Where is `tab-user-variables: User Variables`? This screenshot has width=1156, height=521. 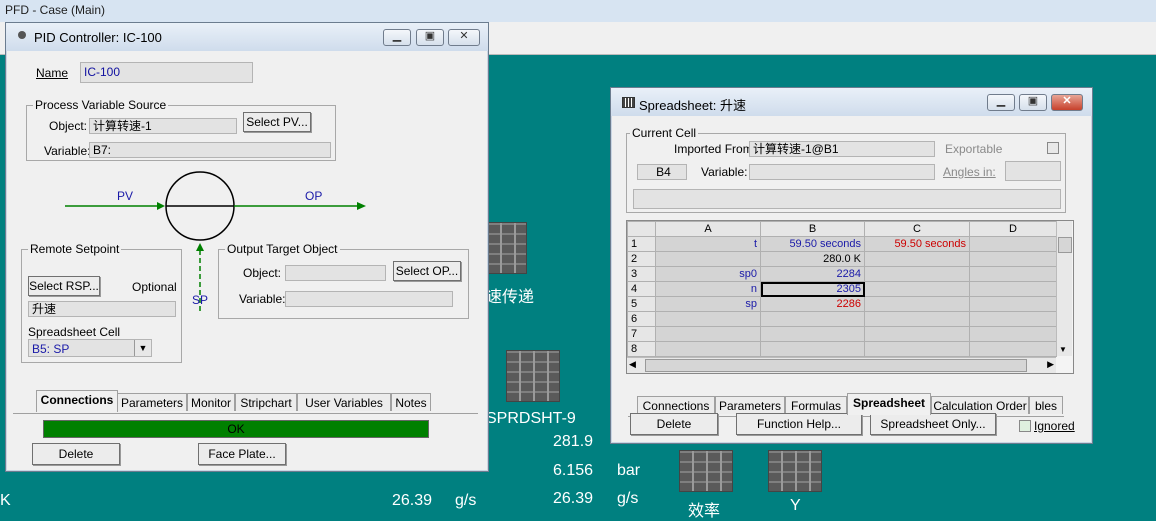 tab-user-variables: User Variables is located at coordinates (344, 402).